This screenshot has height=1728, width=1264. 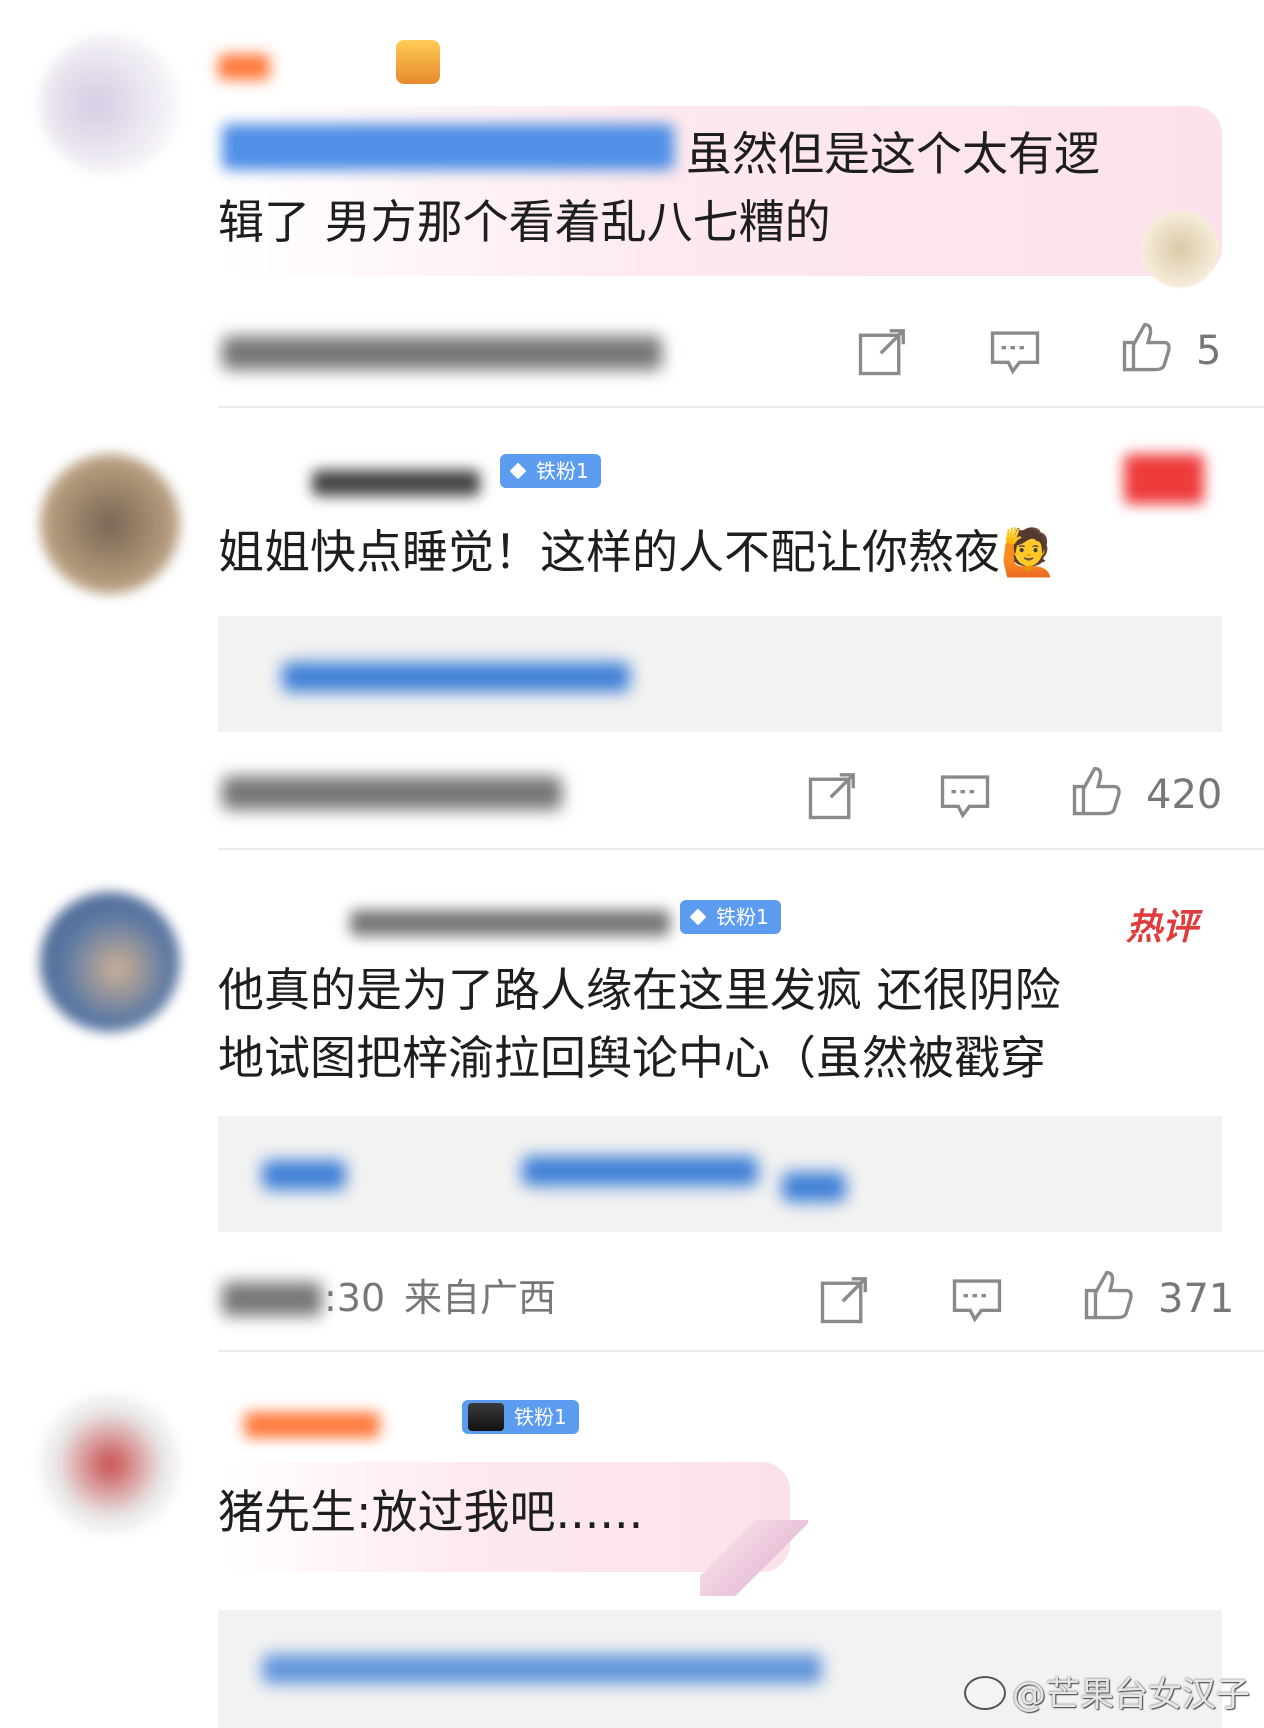 I want to click on comment-text: 他真的是为了路人缘在这里发疯 还很阴险 地试图把梓渝拉回舆论中心（虽然被戳穿, so click(x=639, y=1024).